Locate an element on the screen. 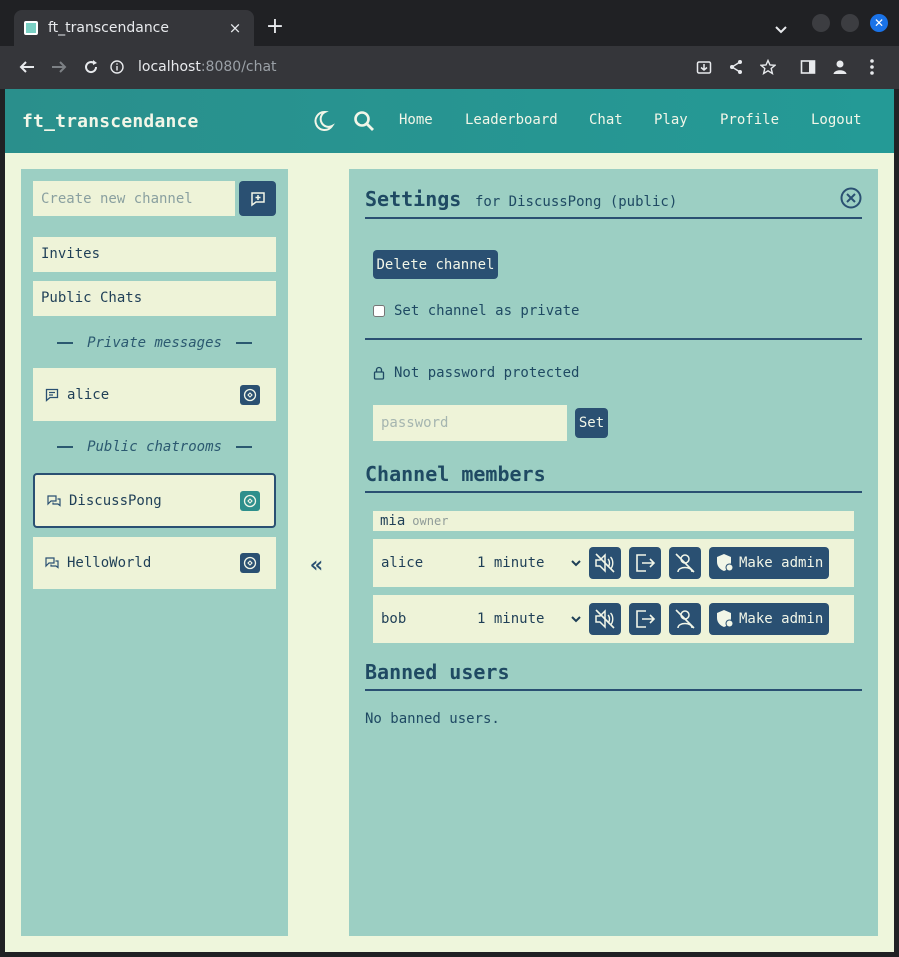 This screenshot has height=957, width=899. tab-close-icon: × is located at coordinates (235, 28).